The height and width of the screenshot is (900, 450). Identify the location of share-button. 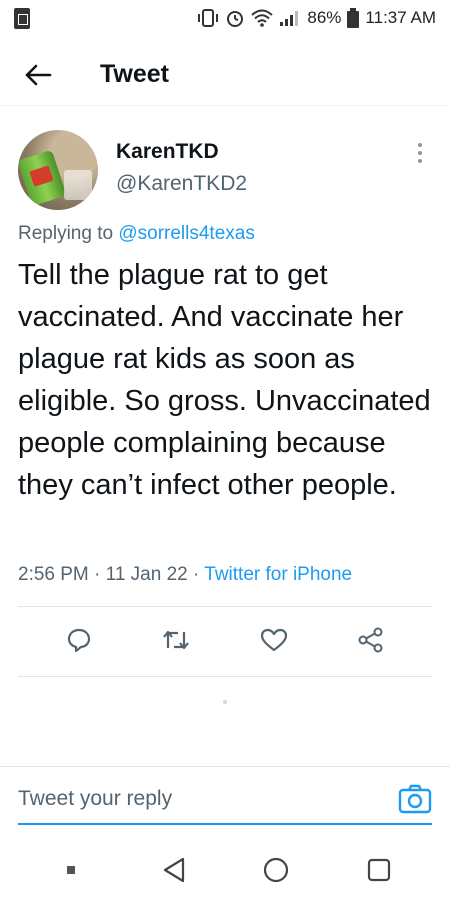
(371, 640).